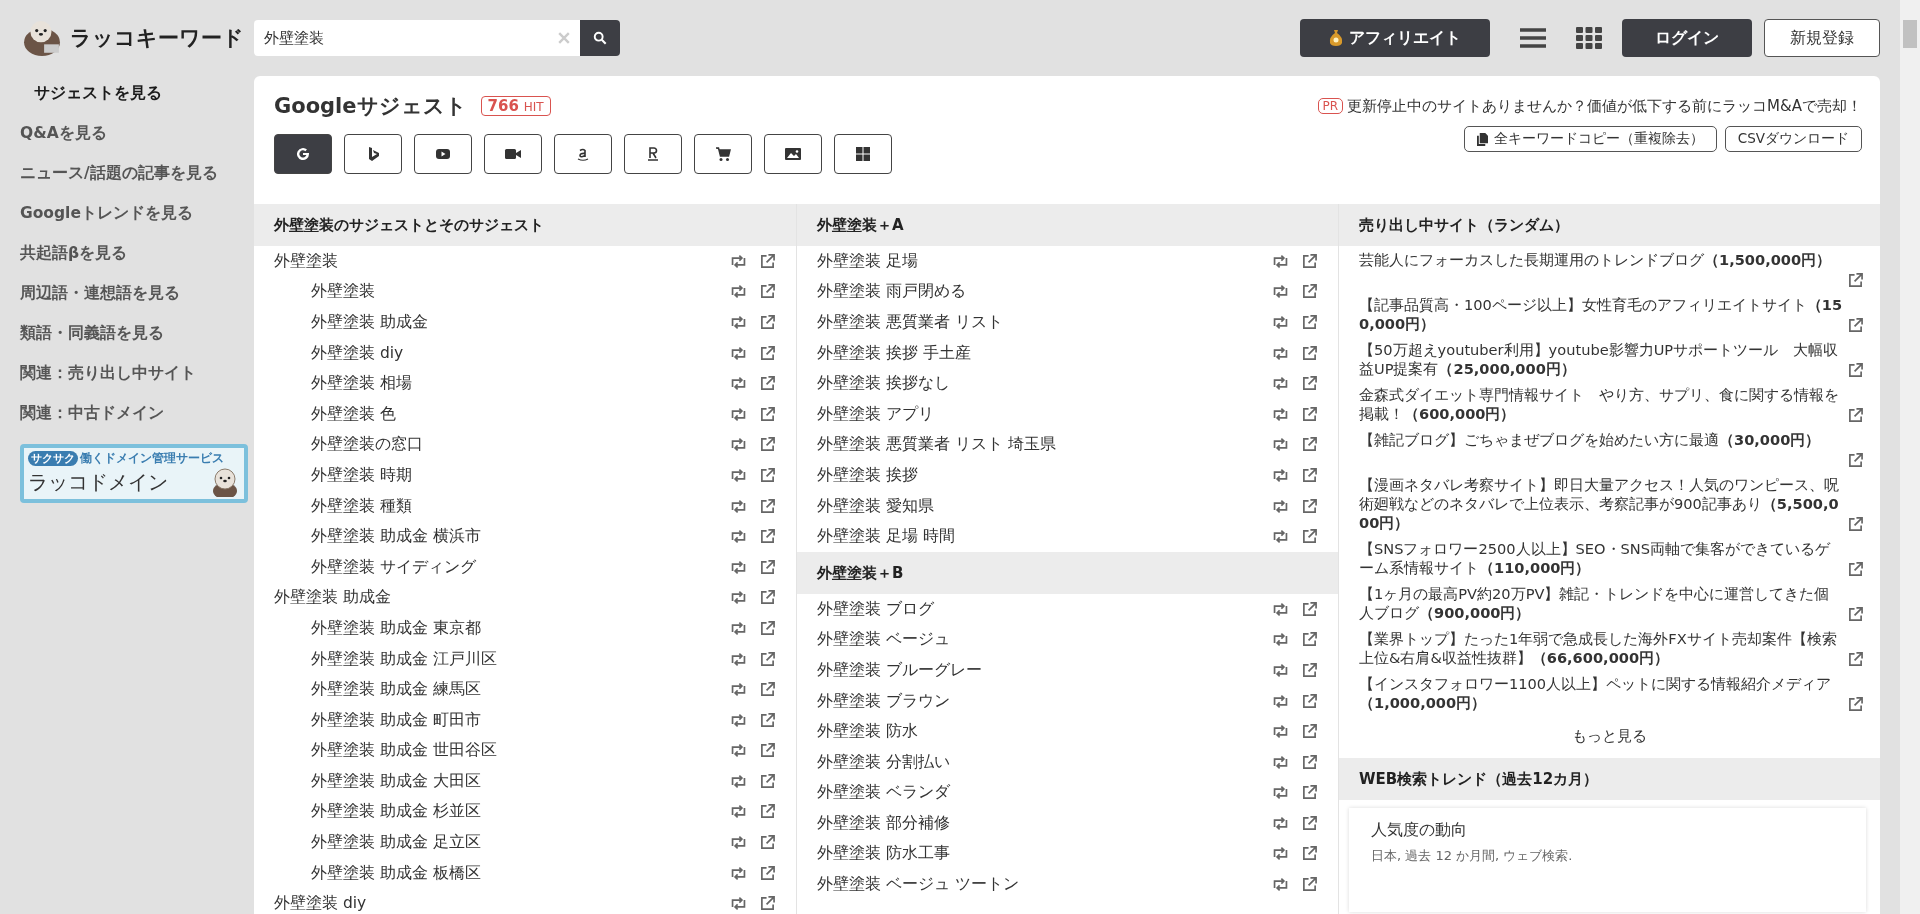 Image resolution: width=1920 pixels, height=914 pixels. I want to click on sidebar-item: Q&Aを見る, so click(127, 140).